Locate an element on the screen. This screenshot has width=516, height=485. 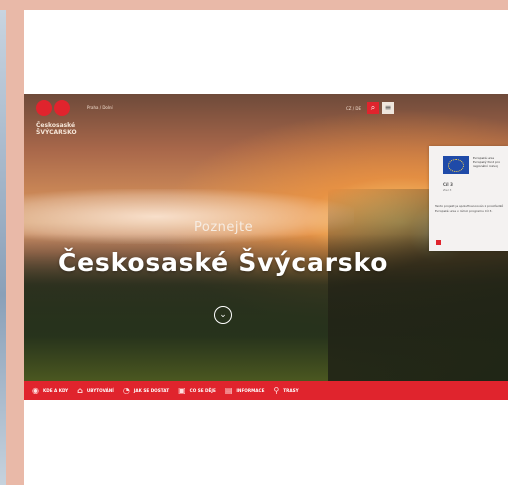
site-logo: Českosaské ŠVÝCARSKO is located at coordinates (62, 125).